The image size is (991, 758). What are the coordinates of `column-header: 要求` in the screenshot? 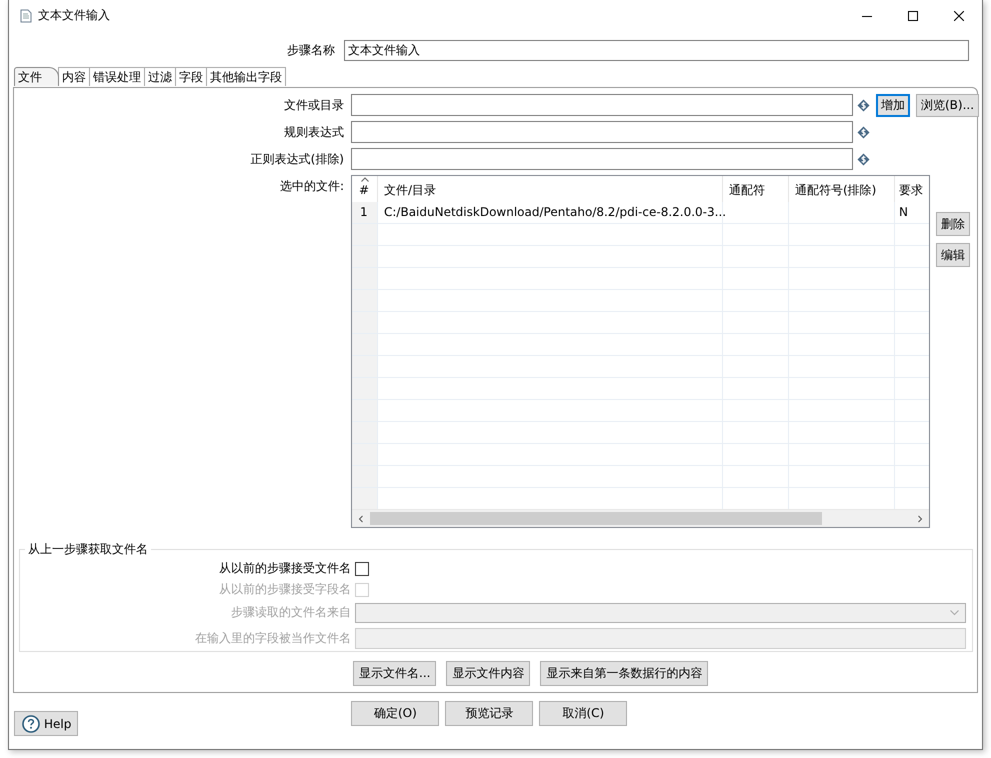 It's located at (911, 190).